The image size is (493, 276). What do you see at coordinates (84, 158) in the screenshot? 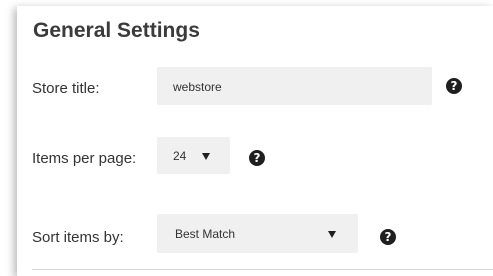
I see `items-per-page-label: Items per page:` at bounding box center [84, 158].